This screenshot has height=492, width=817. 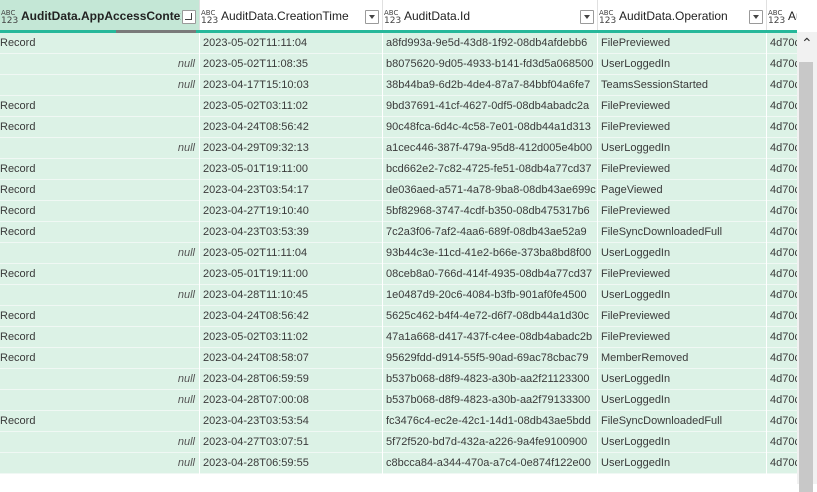 What do you see at coordinates (291, 85) in the screenshot?
I see `creation-time-cell: 2023-04-17T15:10:03` at bounding box center [291, 85].